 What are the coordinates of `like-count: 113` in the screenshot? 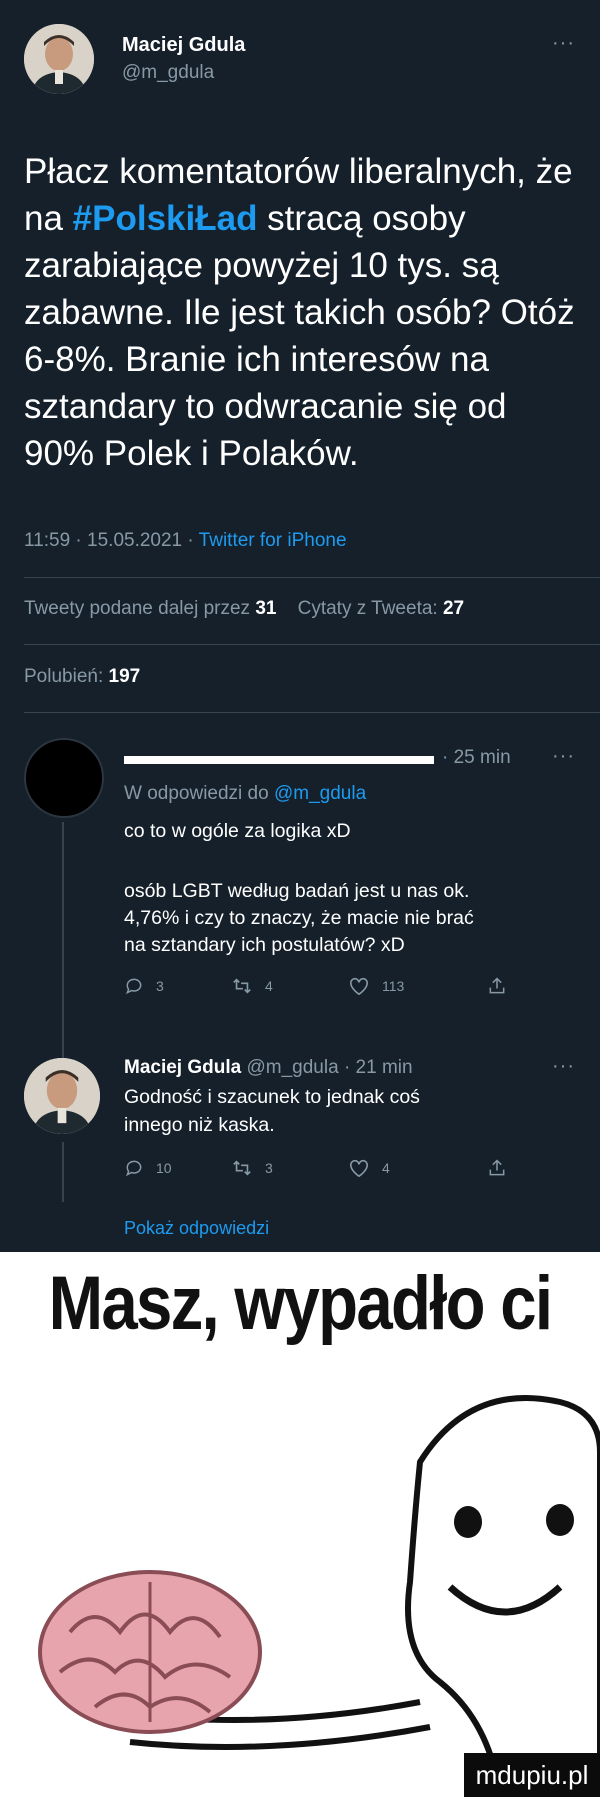 It's located at (393, 986).